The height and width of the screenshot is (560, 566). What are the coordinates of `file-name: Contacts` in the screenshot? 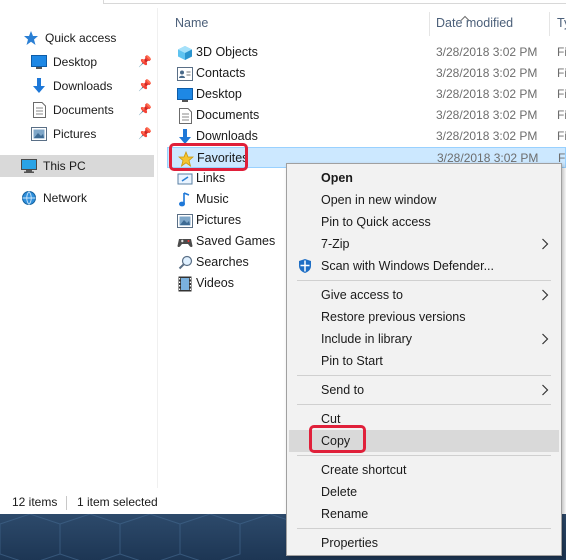 It's located at (221, 73).